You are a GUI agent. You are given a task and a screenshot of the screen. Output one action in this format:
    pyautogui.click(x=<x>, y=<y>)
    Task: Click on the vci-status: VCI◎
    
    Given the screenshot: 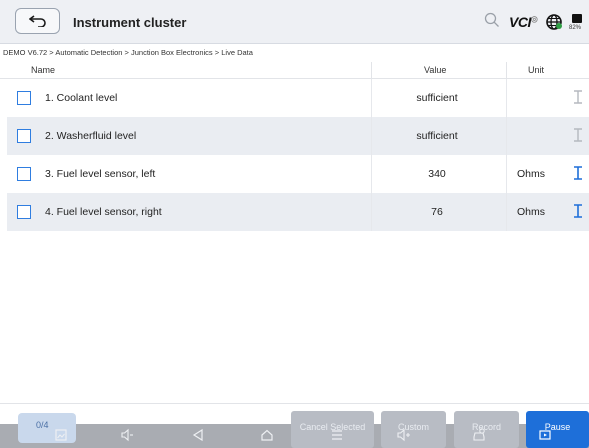 What is the action you would take?
    pyautogui.click(x=523, y=22)
    